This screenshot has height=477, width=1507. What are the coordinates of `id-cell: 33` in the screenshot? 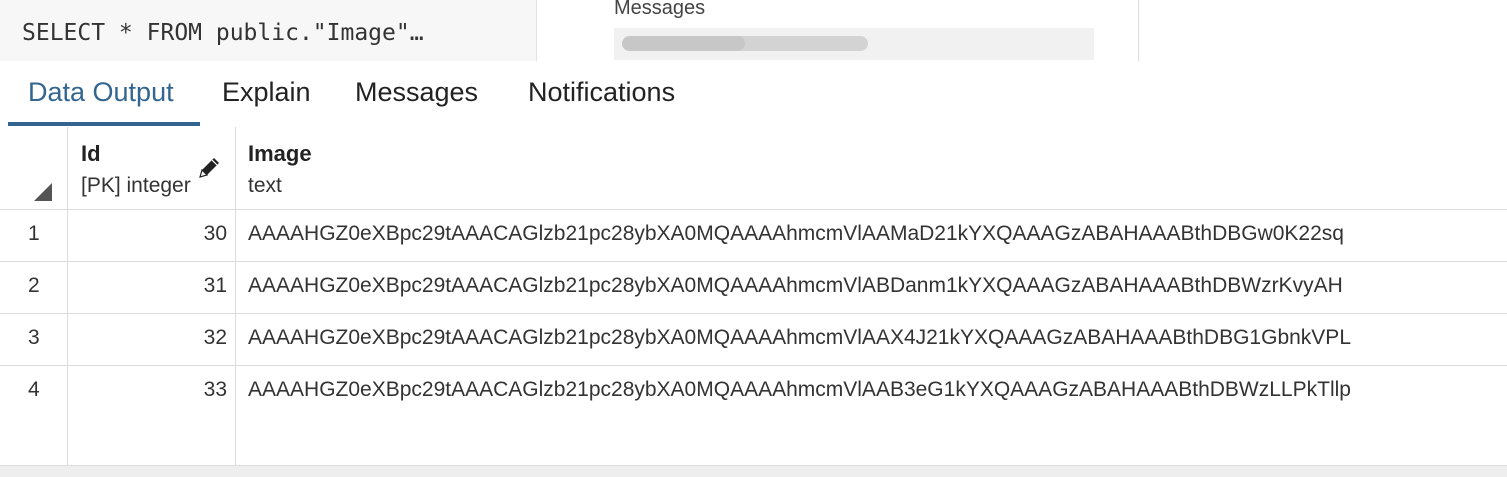 It's located at (152, 391).